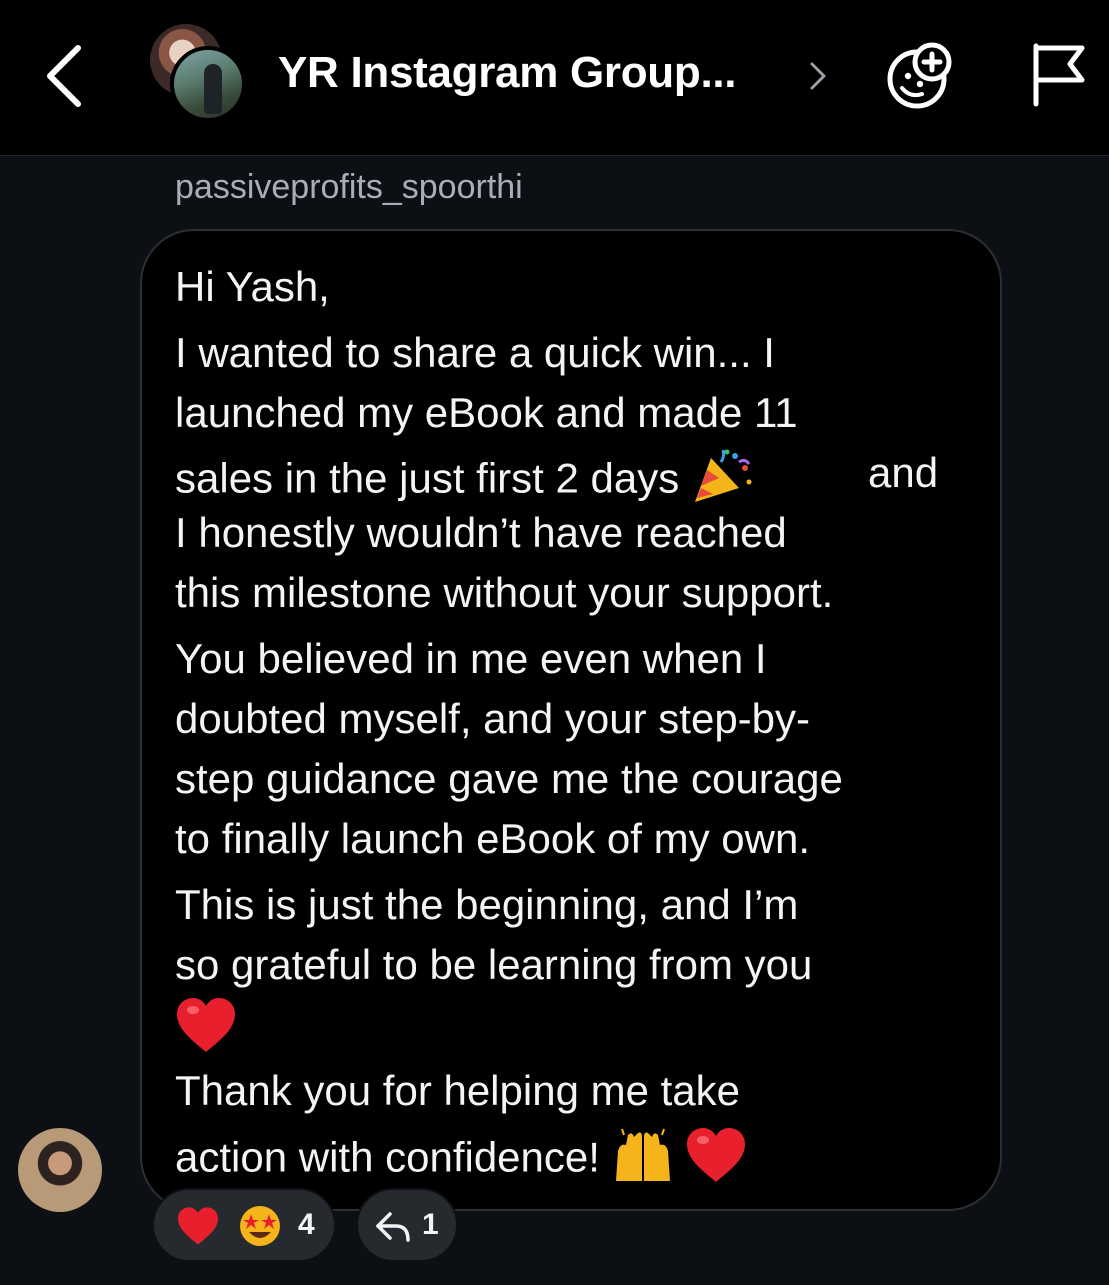 Image resolution: width=1109 pixels, height=1285 pixels. Describe the element at coordinates (493, 718) in the screenshot. I see `message-line: doubted myself, and your step-by-` at that location.